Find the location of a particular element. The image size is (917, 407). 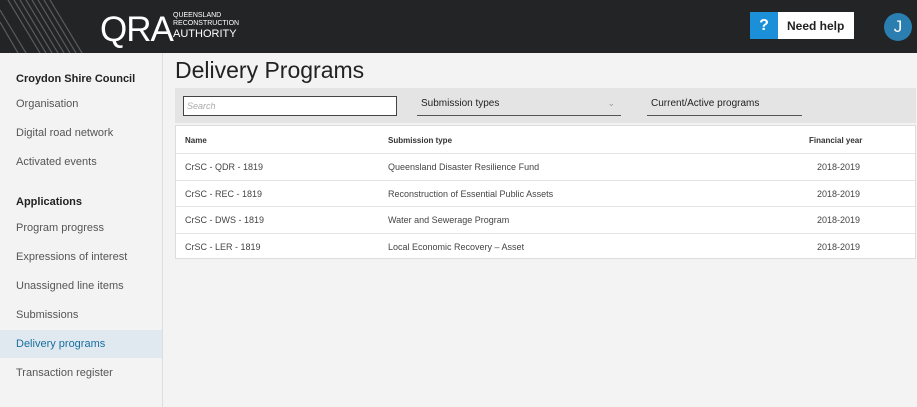

current-active-programs-label: Current/Active programs is located at coordinates (705, 103).